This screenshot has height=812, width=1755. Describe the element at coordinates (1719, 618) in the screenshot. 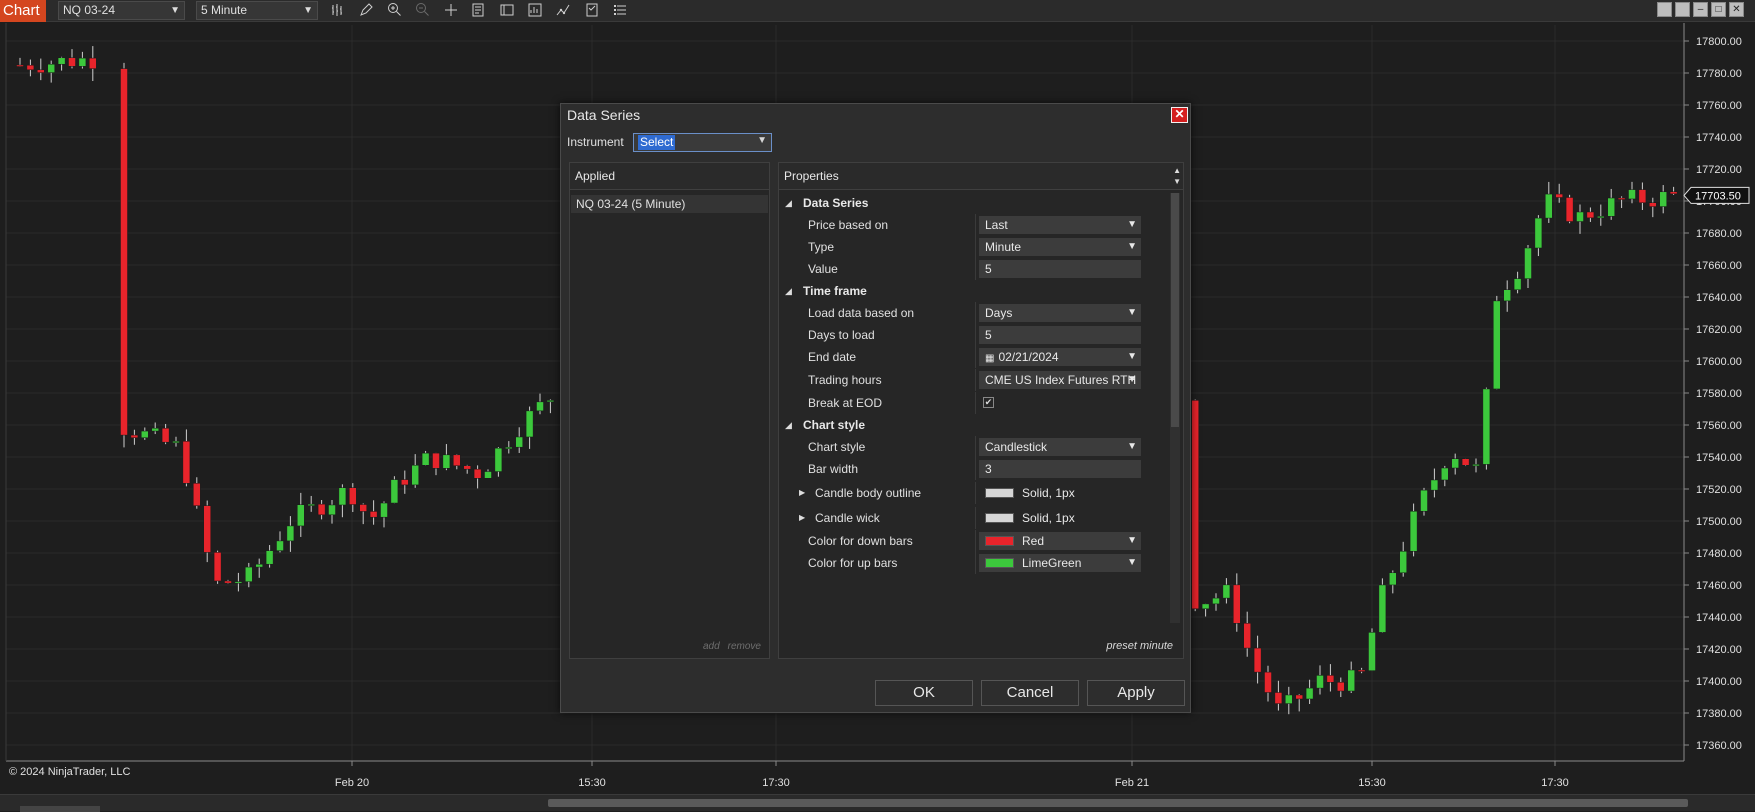

I see `y-tick-label: 17440.00` at that location.